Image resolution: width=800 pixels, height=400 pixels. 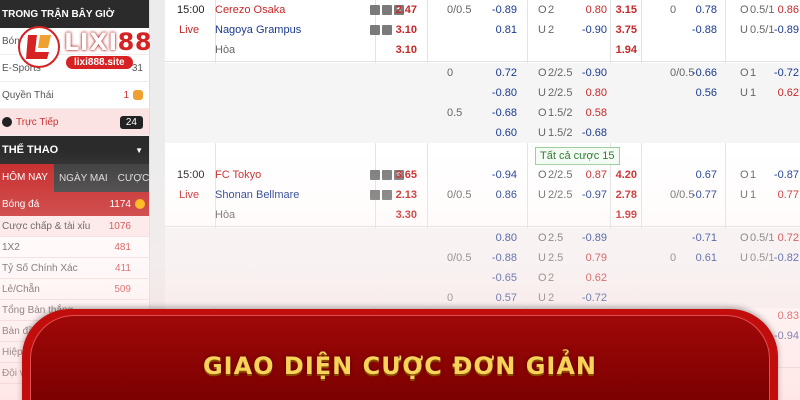 I want to click on odds-value: -0.80, so click(x=504, y=93).